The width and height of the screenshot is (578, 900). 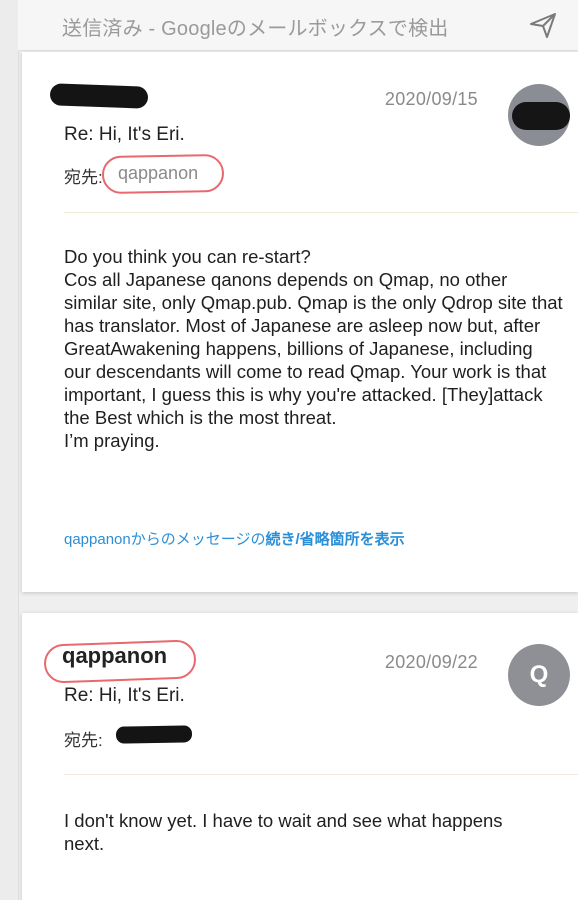 What do you see at coordinates (165, 539) in the screenshot?
I see `show-more-prefix: qappanonからのメッセージの` at bounding box center [165, 539].